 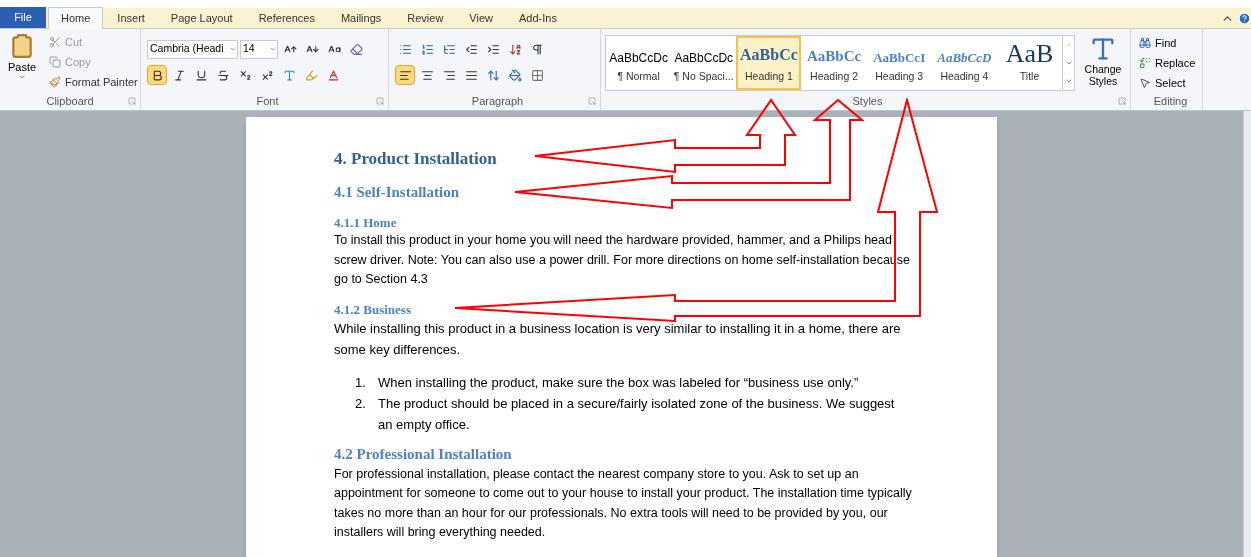 What do you see at coordinates (366, 223) in the screenshot?
I see `heading-text: 4.1.1 Home` at bounding box center [366, 223].